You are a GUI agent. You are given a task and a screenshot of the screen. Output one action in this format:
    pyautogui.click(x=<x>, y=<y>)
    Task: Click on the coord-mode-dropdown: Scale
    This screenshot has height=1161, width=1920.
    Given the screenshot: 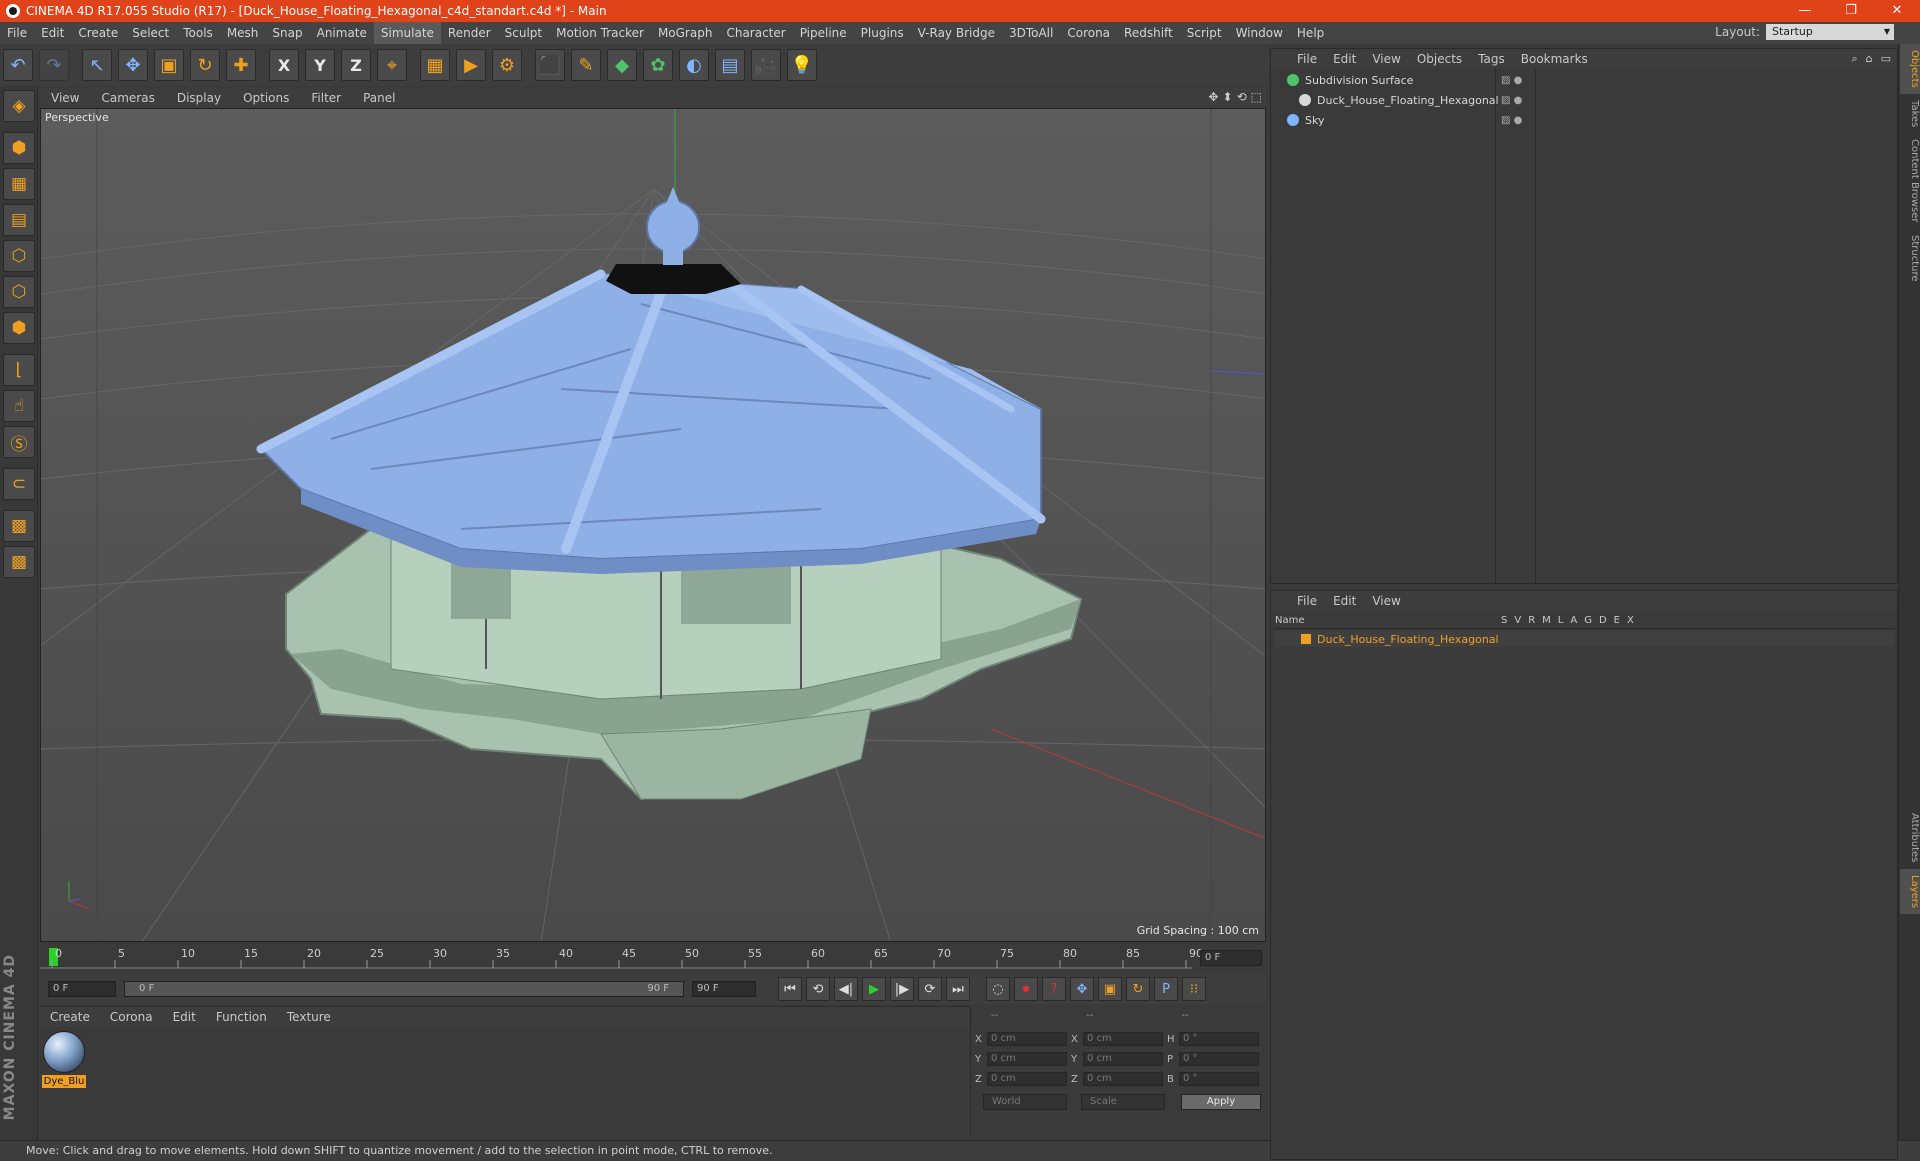 What is the action you would take?
    pyautogui.click(x=1123, y=1102)
    